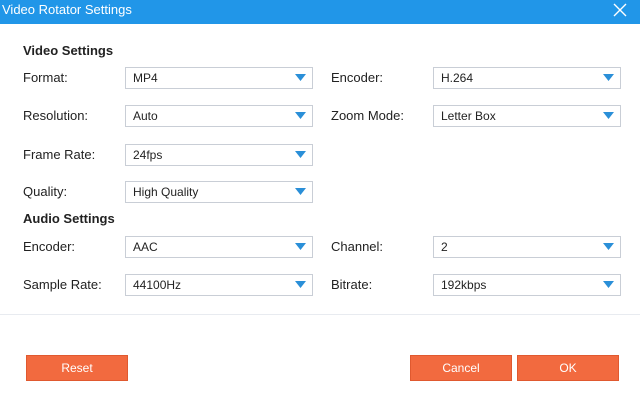 The width and height of the screenshot is (640, 400). Describe the element at coordinates (67, 9) in the screenshot. I see `window-title: Video Rotator Settings` at that location.